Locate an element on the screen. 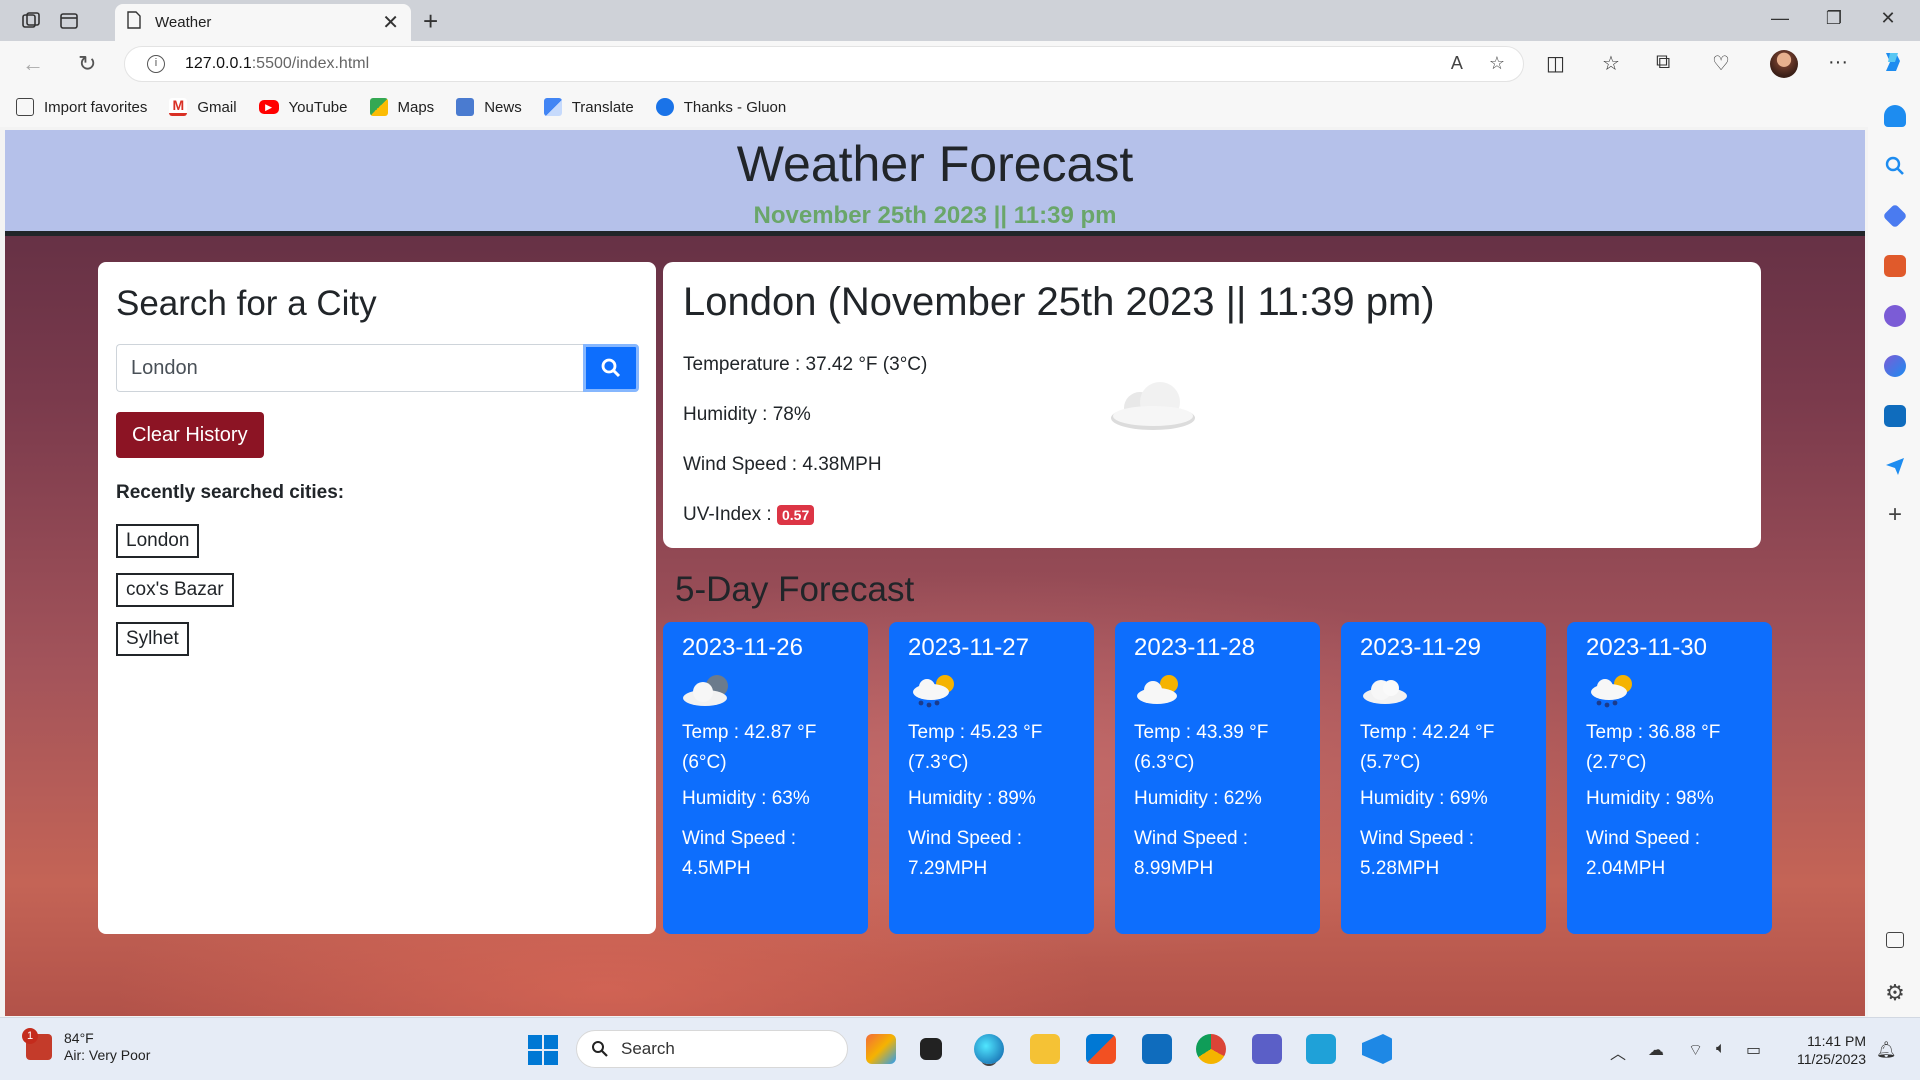 The image size is (1920, 1080). collections-icon: ⧉ is located at coordinates (1663, 62).